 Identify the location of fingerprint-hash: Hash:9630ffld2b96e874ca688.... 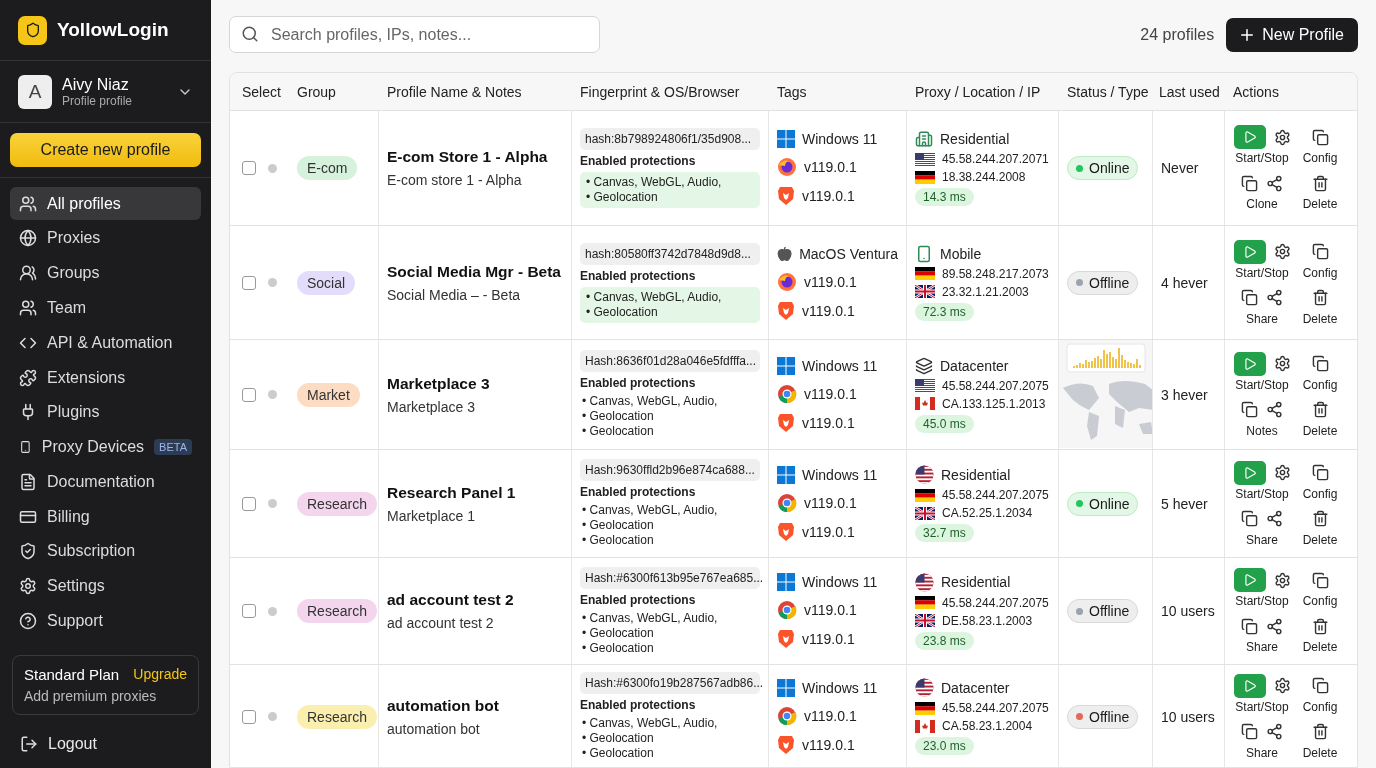
(670, 470).